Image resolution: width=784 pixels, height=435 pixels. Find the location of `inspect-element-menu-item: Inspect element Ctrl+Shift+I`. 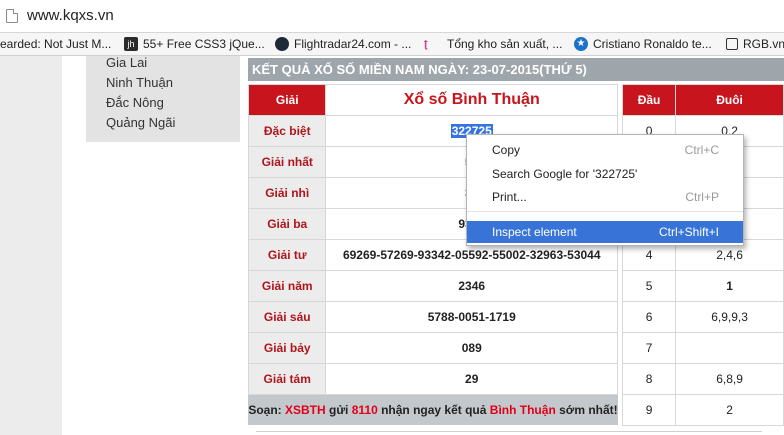

inspect-element-menu-item: Inspect element Ctrl+Shift+I is located at coordinates (605, 232).